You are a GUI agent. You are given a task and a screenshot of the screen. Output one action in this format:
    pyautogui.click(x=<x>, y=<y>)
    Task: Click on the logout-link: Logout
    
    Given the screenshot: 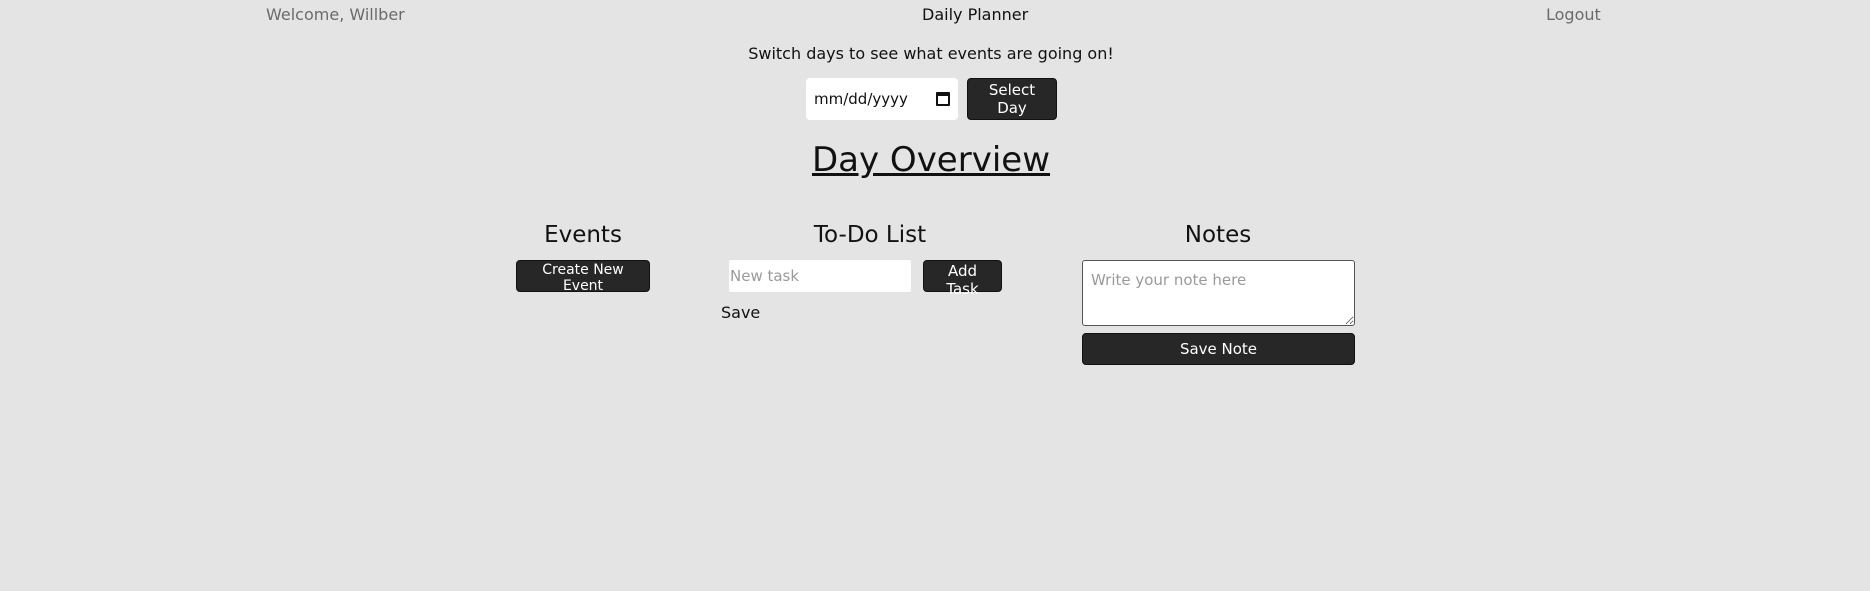 What is the action you would take?
    pyautogui.click(x=1573, y=14)
    